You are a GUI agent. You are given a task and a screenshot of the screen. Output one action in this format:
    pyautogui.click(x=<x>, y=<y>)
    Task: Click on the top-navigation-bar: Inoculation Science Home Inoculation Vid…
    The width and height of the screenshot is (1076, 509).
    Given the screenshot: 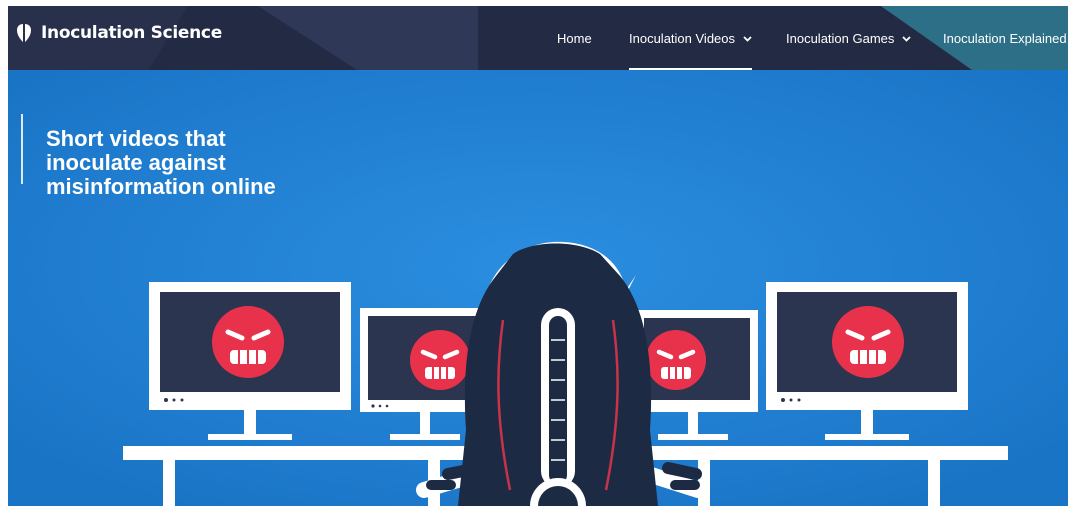 What is the action you would take?
    pyautogui.click(x=538, y=38)
    